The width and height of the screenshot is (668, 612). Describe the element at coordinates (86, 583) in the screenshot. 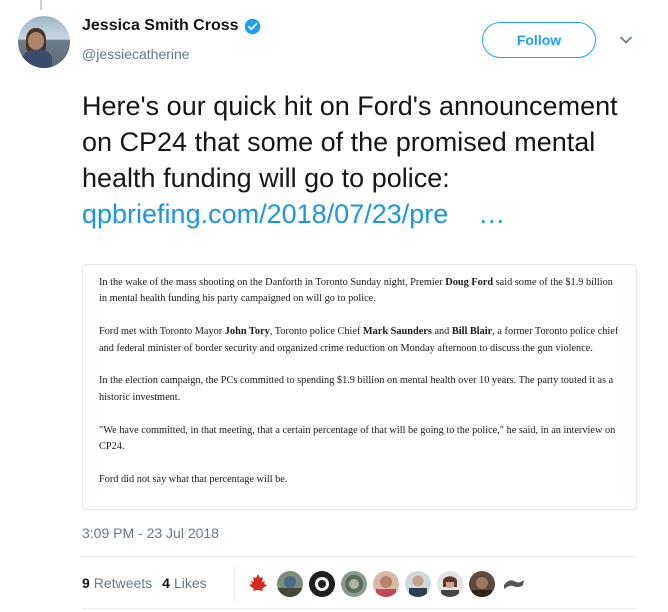

I see `retweets-count: 9` at that location.